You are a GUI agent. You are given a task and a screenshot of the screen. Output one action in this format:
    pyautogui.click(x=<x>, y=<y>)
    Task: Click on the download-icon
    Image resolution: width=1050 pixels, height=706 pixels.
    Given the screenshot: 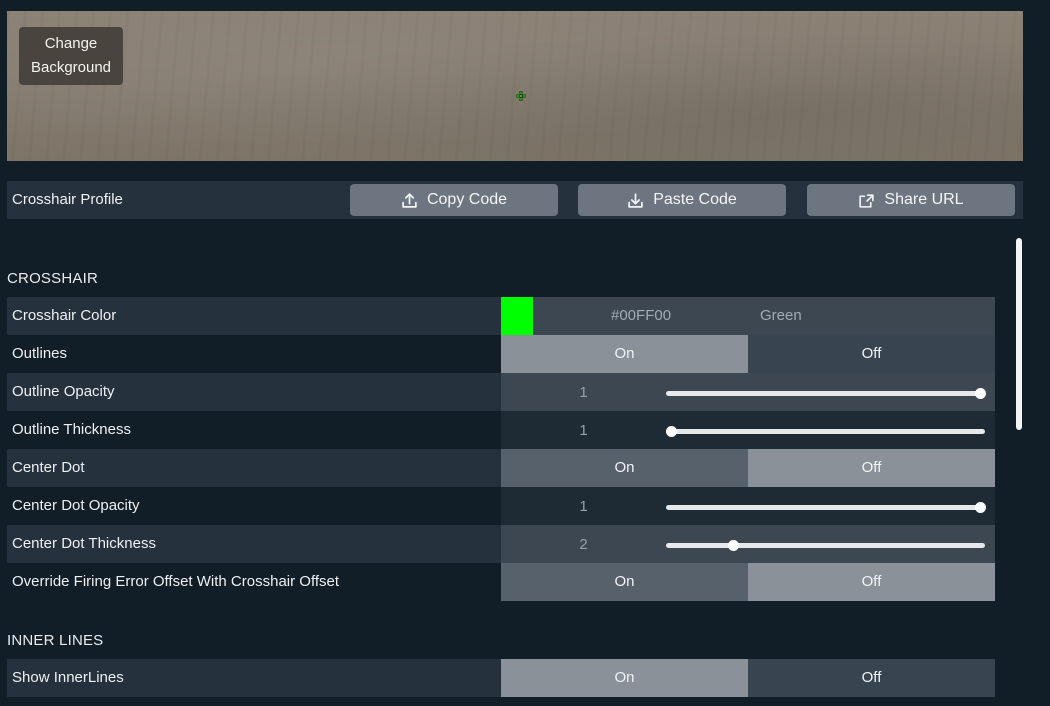 What is the action you would take?
    pyautogui.click(x=635, y=200)
    